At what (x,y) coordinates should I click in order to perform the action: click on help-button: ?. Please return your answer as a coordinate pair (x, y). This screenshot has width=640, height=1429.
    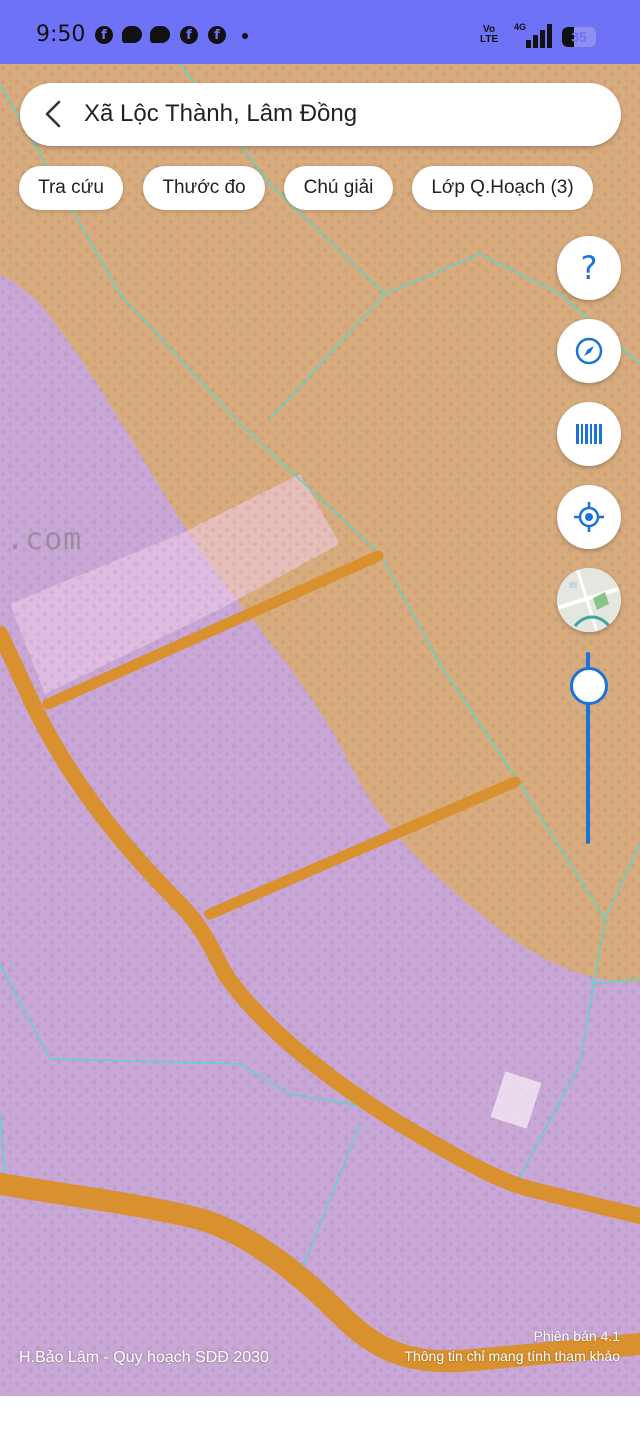
    Looking at the image, I should click on (589, 268).